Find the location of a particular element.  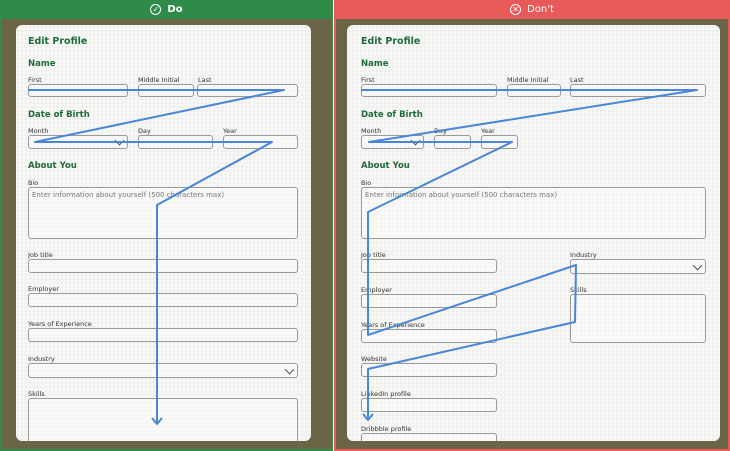

dribbble-field is located at coordinates (429, 437).